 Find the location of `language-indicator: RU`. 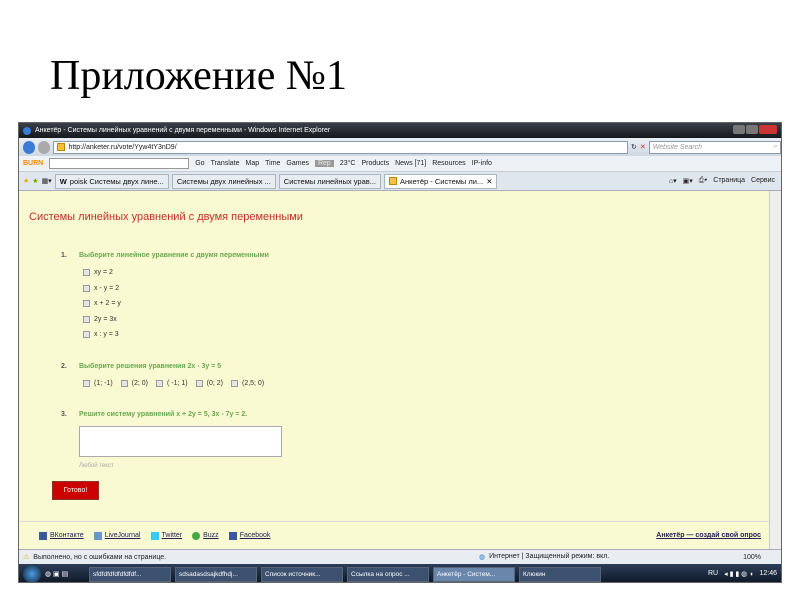

language-indicator: RU is located at coordinates (713, 574).